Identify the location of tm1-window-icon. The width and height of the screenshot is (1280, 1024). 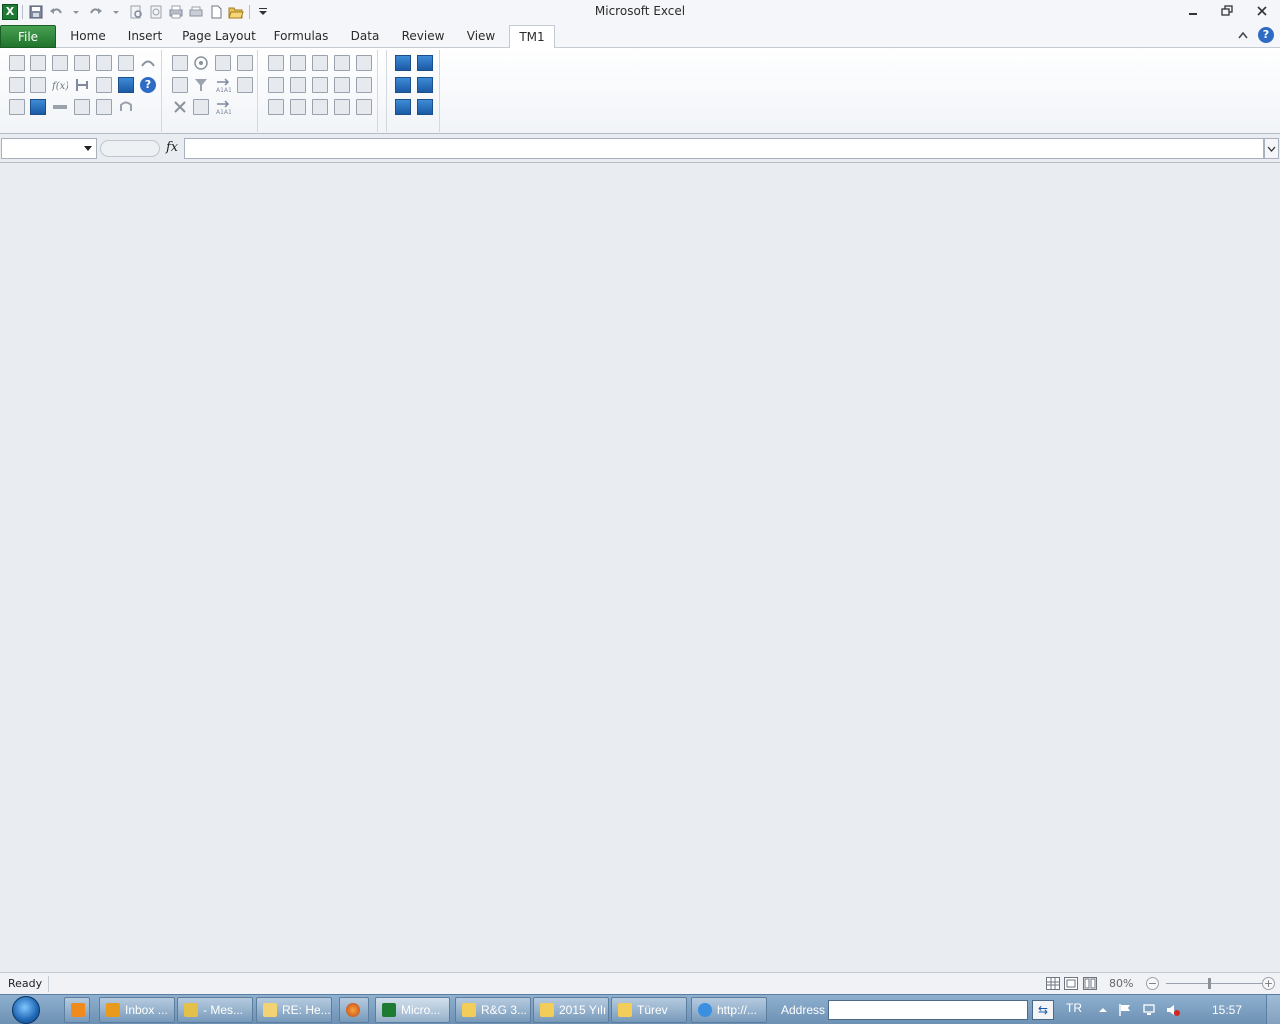
(104, 107).